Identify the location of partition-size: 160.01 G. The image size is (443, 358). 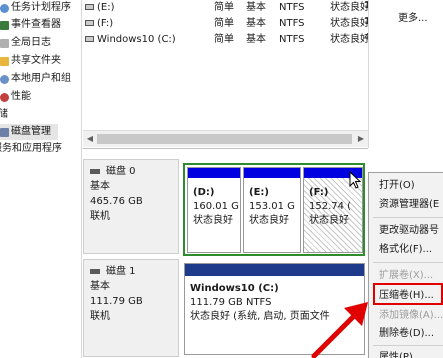
(216, 206).